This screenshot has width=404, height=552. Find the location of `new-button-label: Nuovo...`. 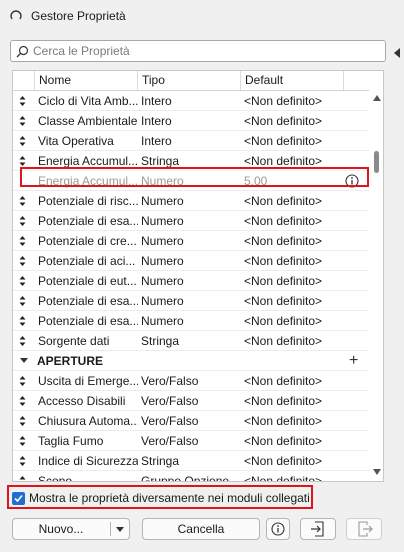

new-button-label: Nuovo... is located at coordinates (61, 529).